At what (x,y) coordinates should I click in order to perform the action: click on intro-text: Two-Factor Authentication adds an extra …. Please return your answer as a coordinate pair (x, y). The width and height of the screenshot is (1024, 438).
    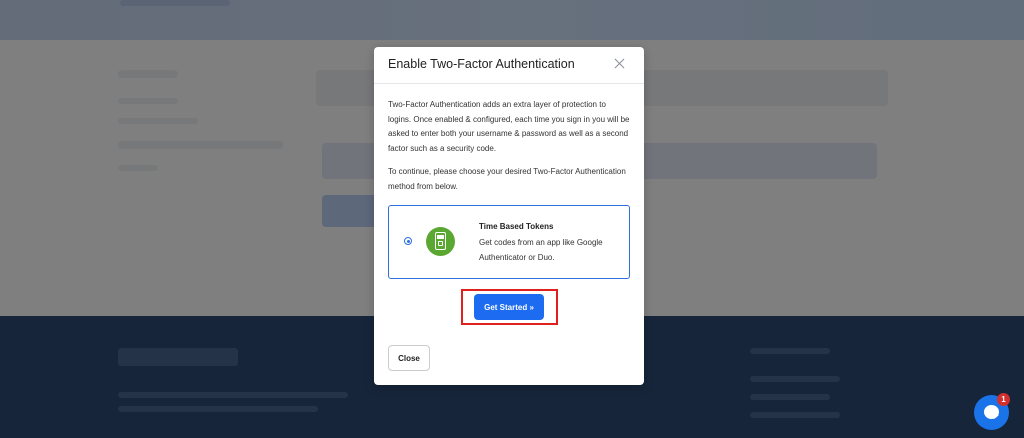
    Looking at the image, I should click on (509, 126).